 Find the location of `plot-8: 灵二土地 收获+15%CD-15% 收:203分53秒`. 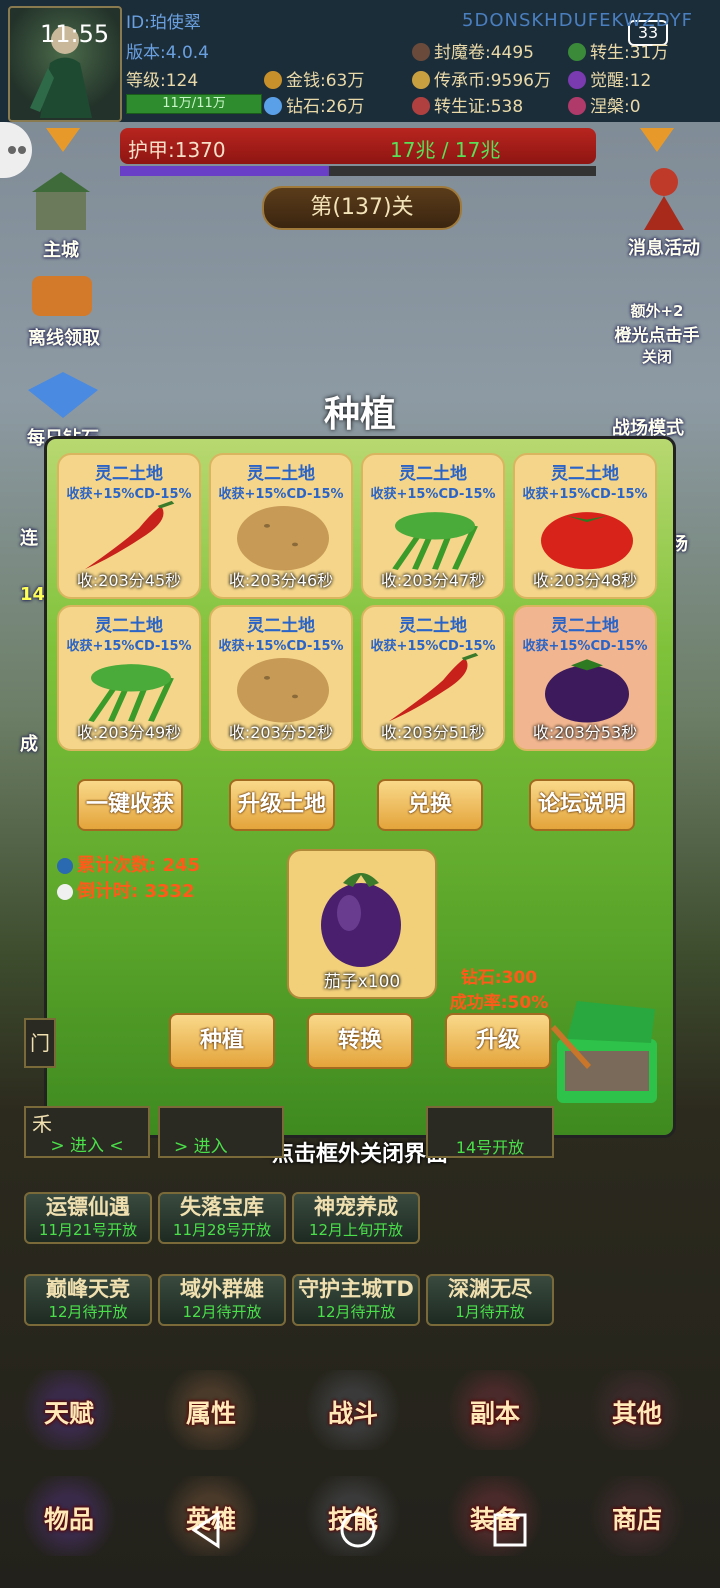

plot-8: 灵二土地 收获+15%CD-15% 收:203分53秒 is located at coordinates (585, 678).